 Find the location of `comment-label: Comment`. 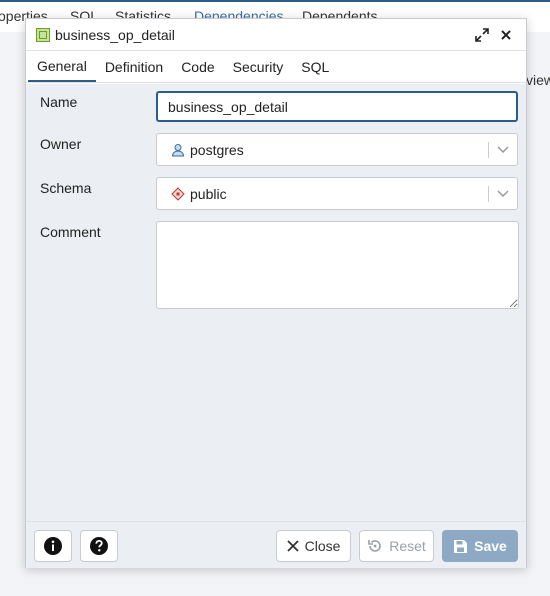

comment-label: Comment is located at coordinates (70, 232).